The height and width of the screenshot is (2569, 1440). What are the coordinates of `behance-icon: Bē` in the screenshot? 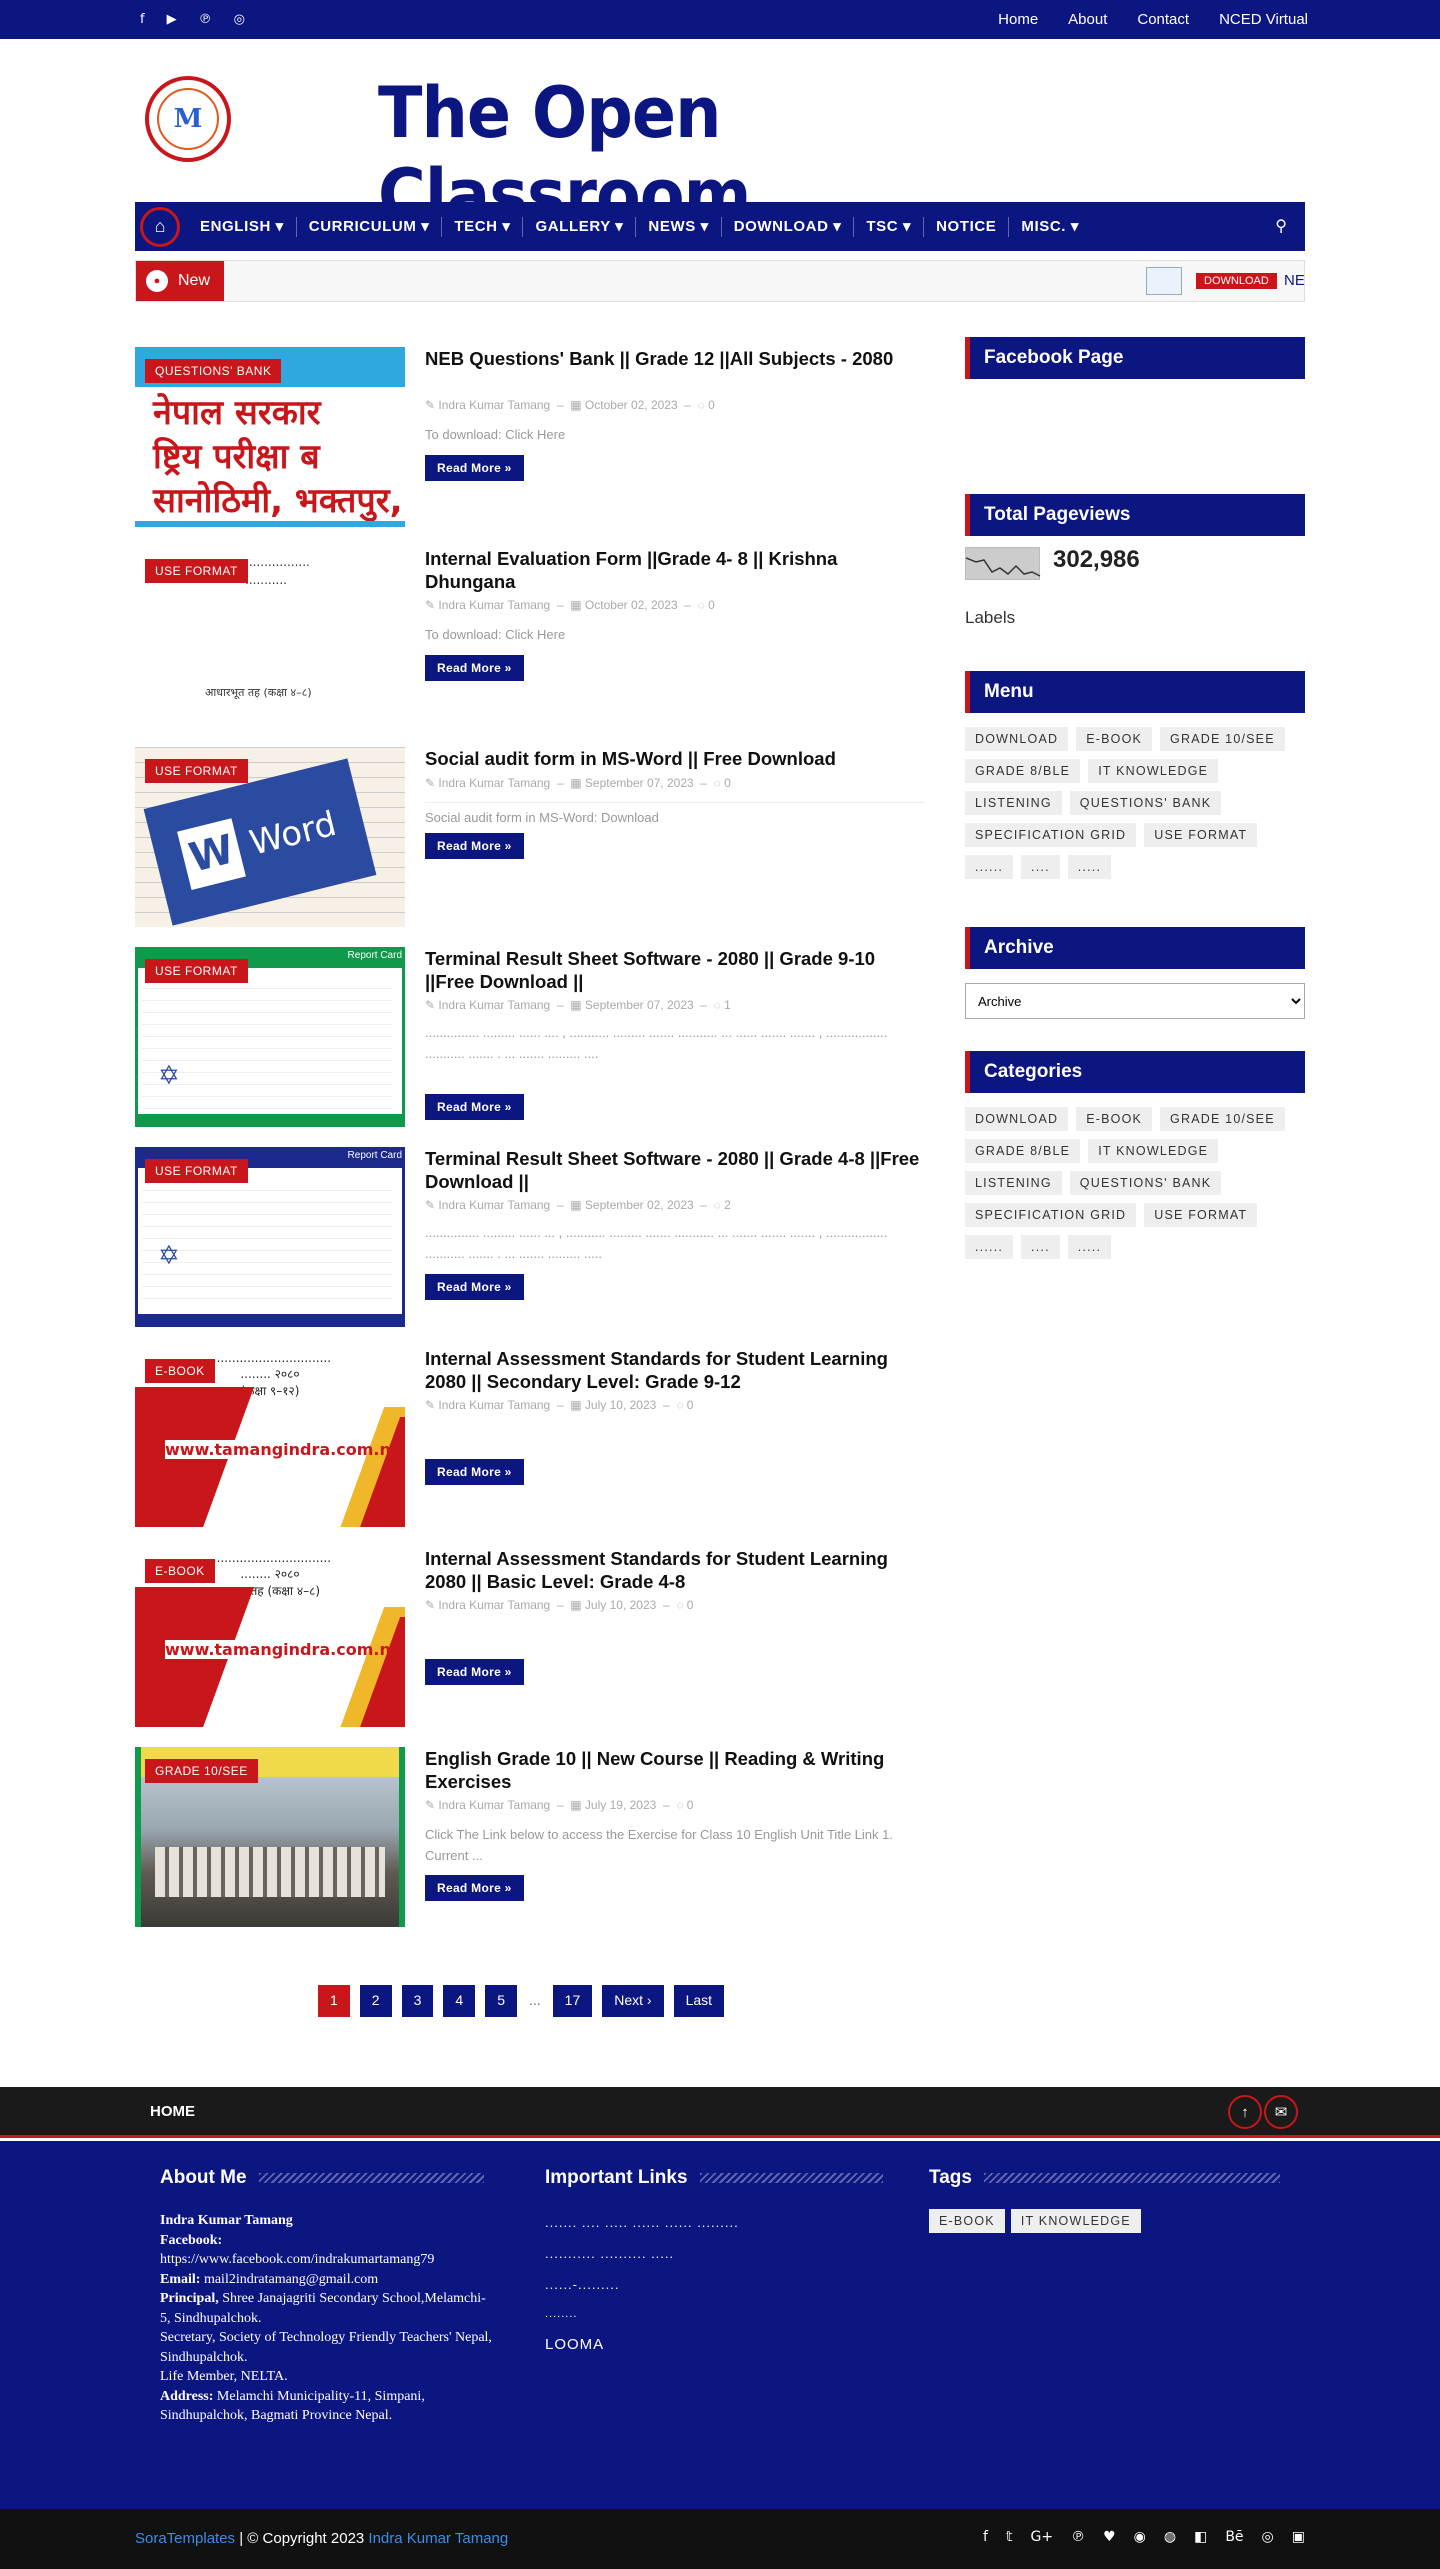 It's located at (1234, 2537).